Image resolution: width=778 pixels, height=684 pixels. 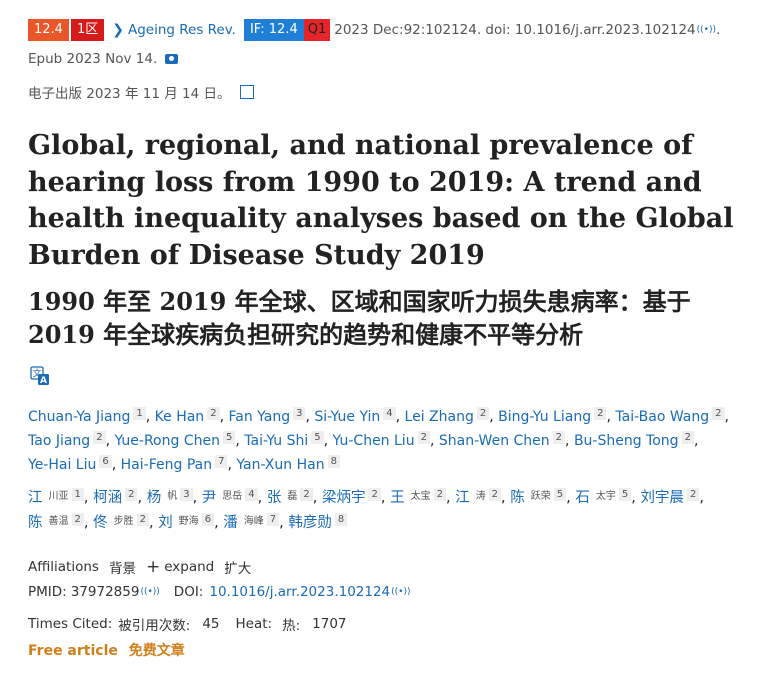 What do you see at coordinates (439, 417) in the screenshot?
I see `author-name-link: Lei Zhang` at bounding box center [439, 417].